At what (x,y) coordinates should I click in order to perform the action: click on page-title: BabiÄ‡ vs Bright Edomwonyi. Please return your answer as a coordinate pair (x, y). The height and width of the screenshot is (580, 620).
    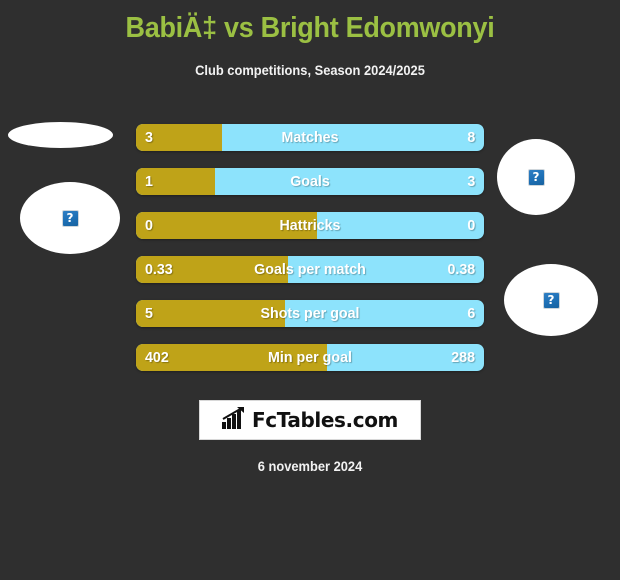
    Looking at the image, I should click on (310, 28).